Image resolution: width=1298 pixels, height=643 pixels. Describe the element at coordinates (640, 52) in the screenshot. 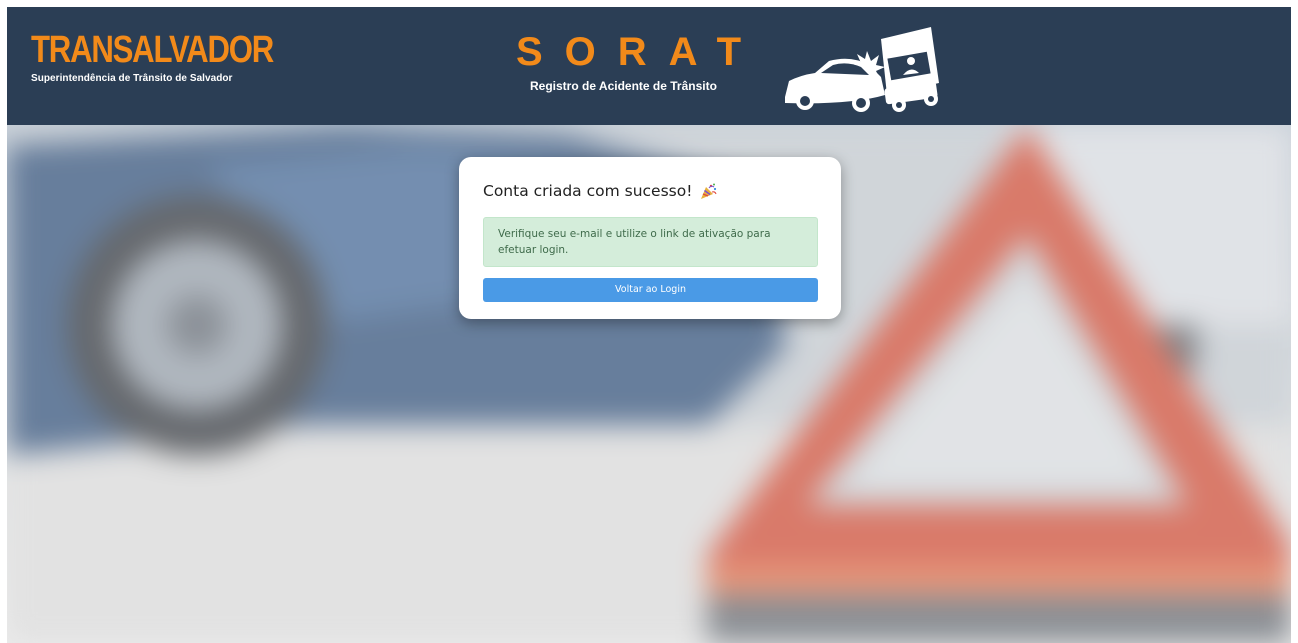

I see `app-title: SORAT` at that location.